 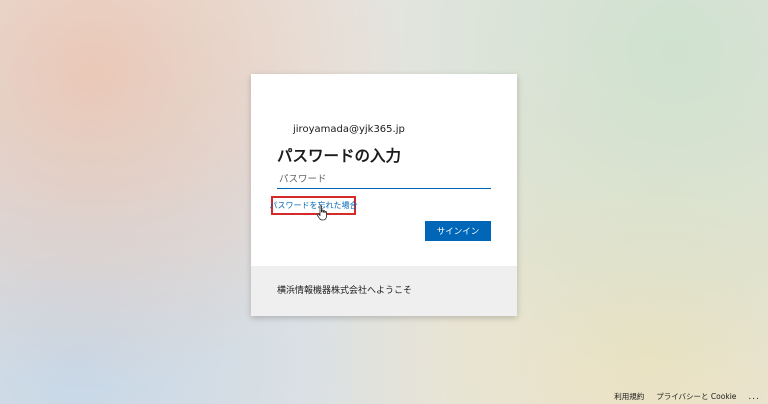 I want to click on footer-privacy-link: プライバシーと Cookie, so click(x=696, y=396).